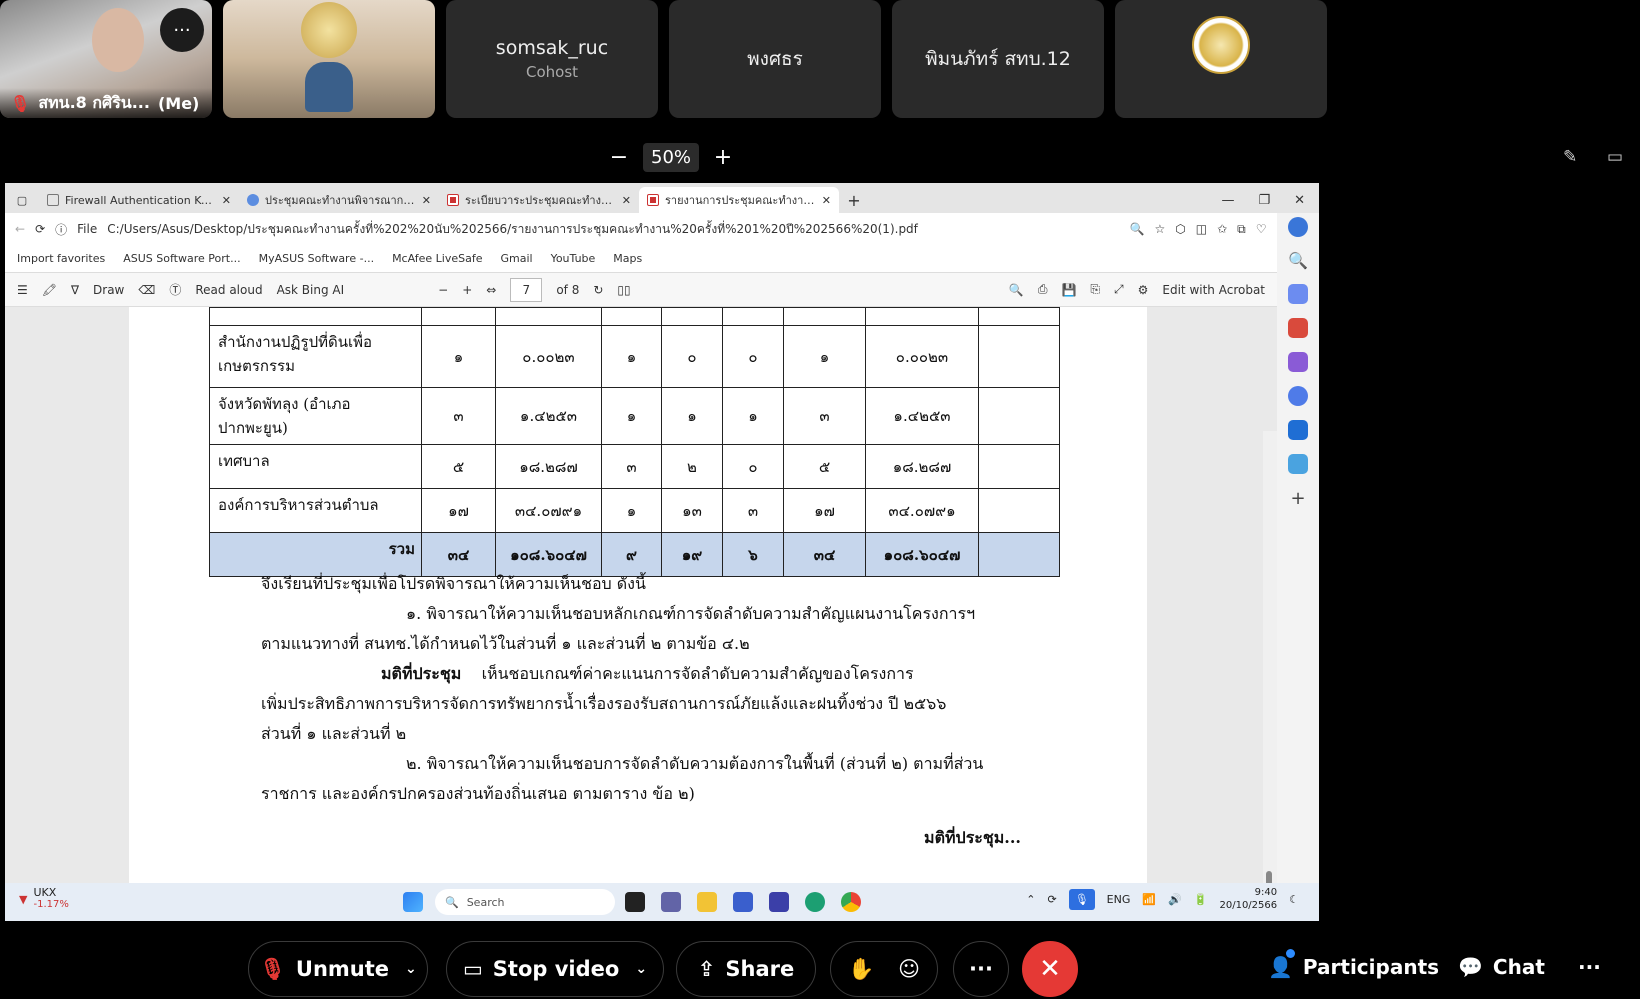 The image size is (1640, 999). What do you see at coordinates (1201, 899) in the screenshot?
I see `battery-icon: 🔋` at bounding box center [1201, 899].